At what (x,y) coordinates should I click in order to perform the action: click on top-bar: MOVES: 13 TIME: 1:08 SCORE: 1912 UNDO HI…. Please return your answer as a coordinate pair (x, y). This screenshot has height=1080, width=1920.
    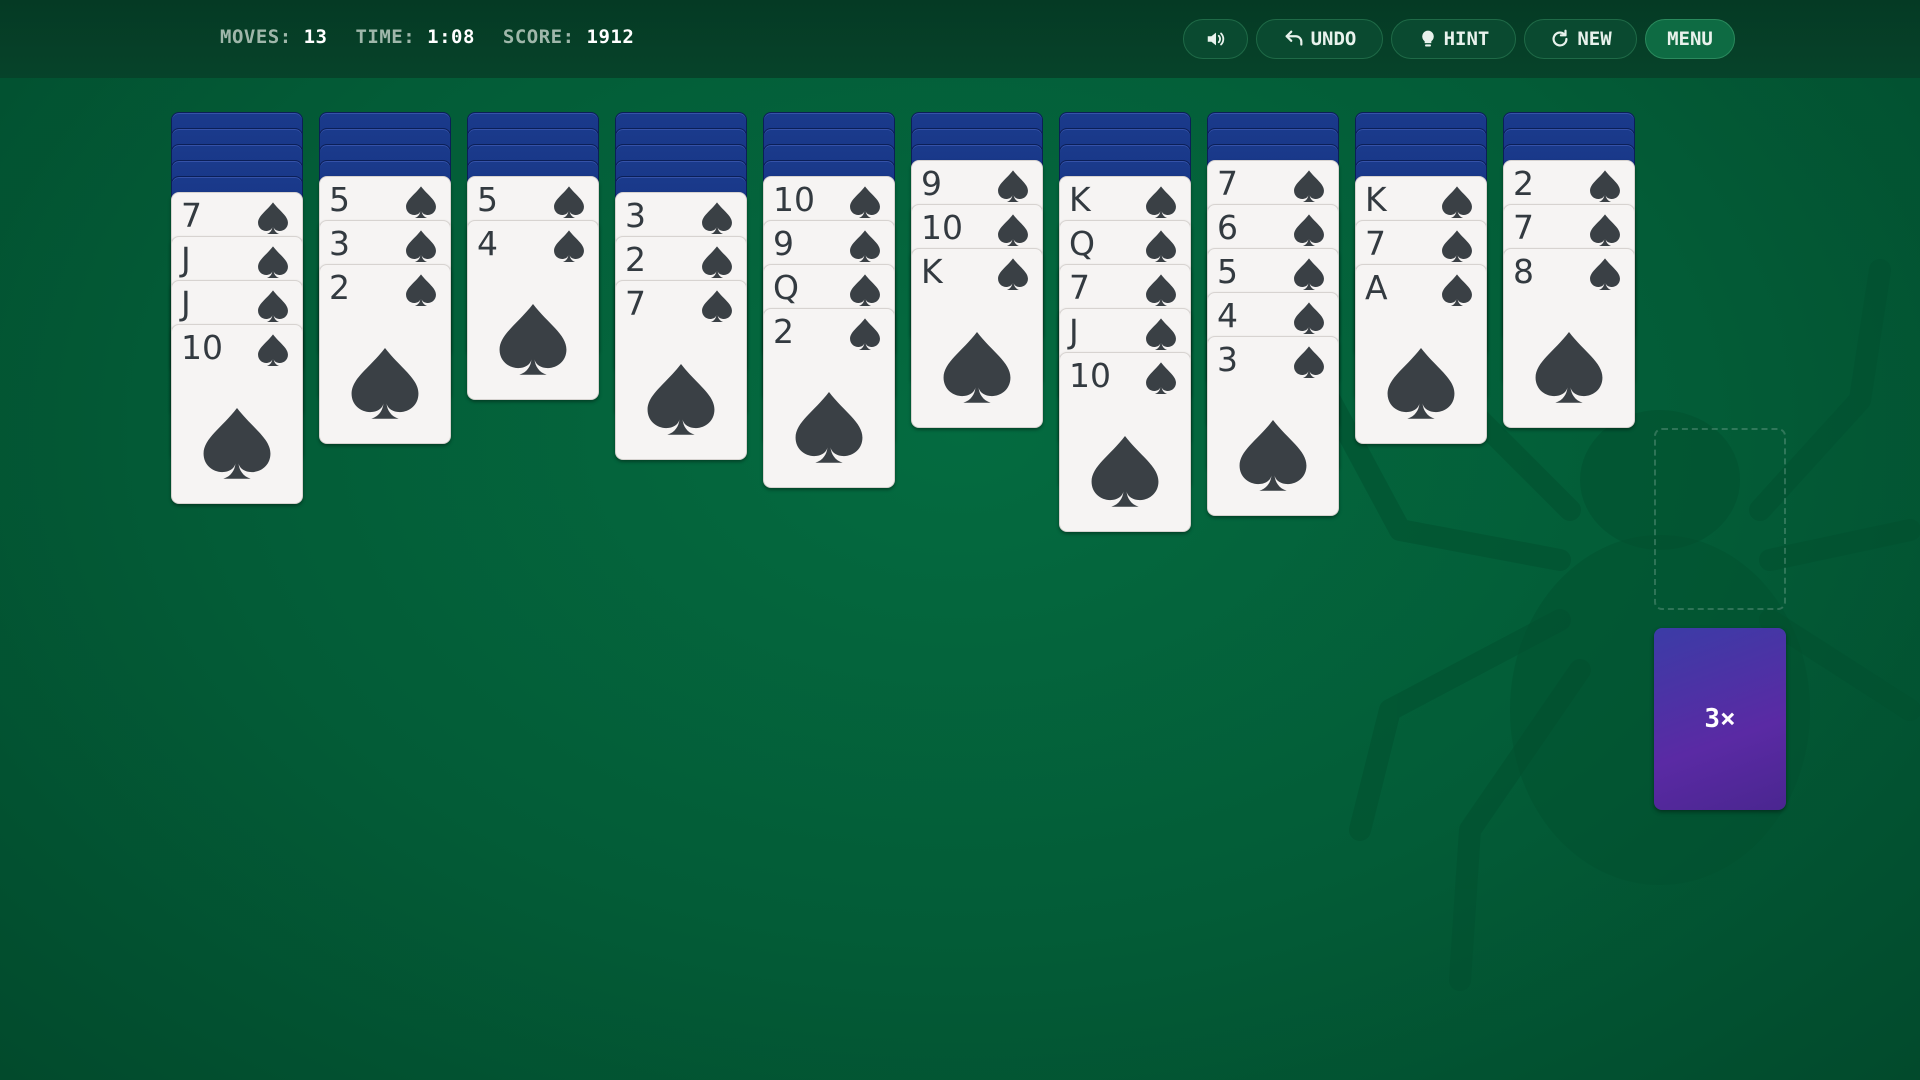
    Looking at the image, I should click on (960, 39).